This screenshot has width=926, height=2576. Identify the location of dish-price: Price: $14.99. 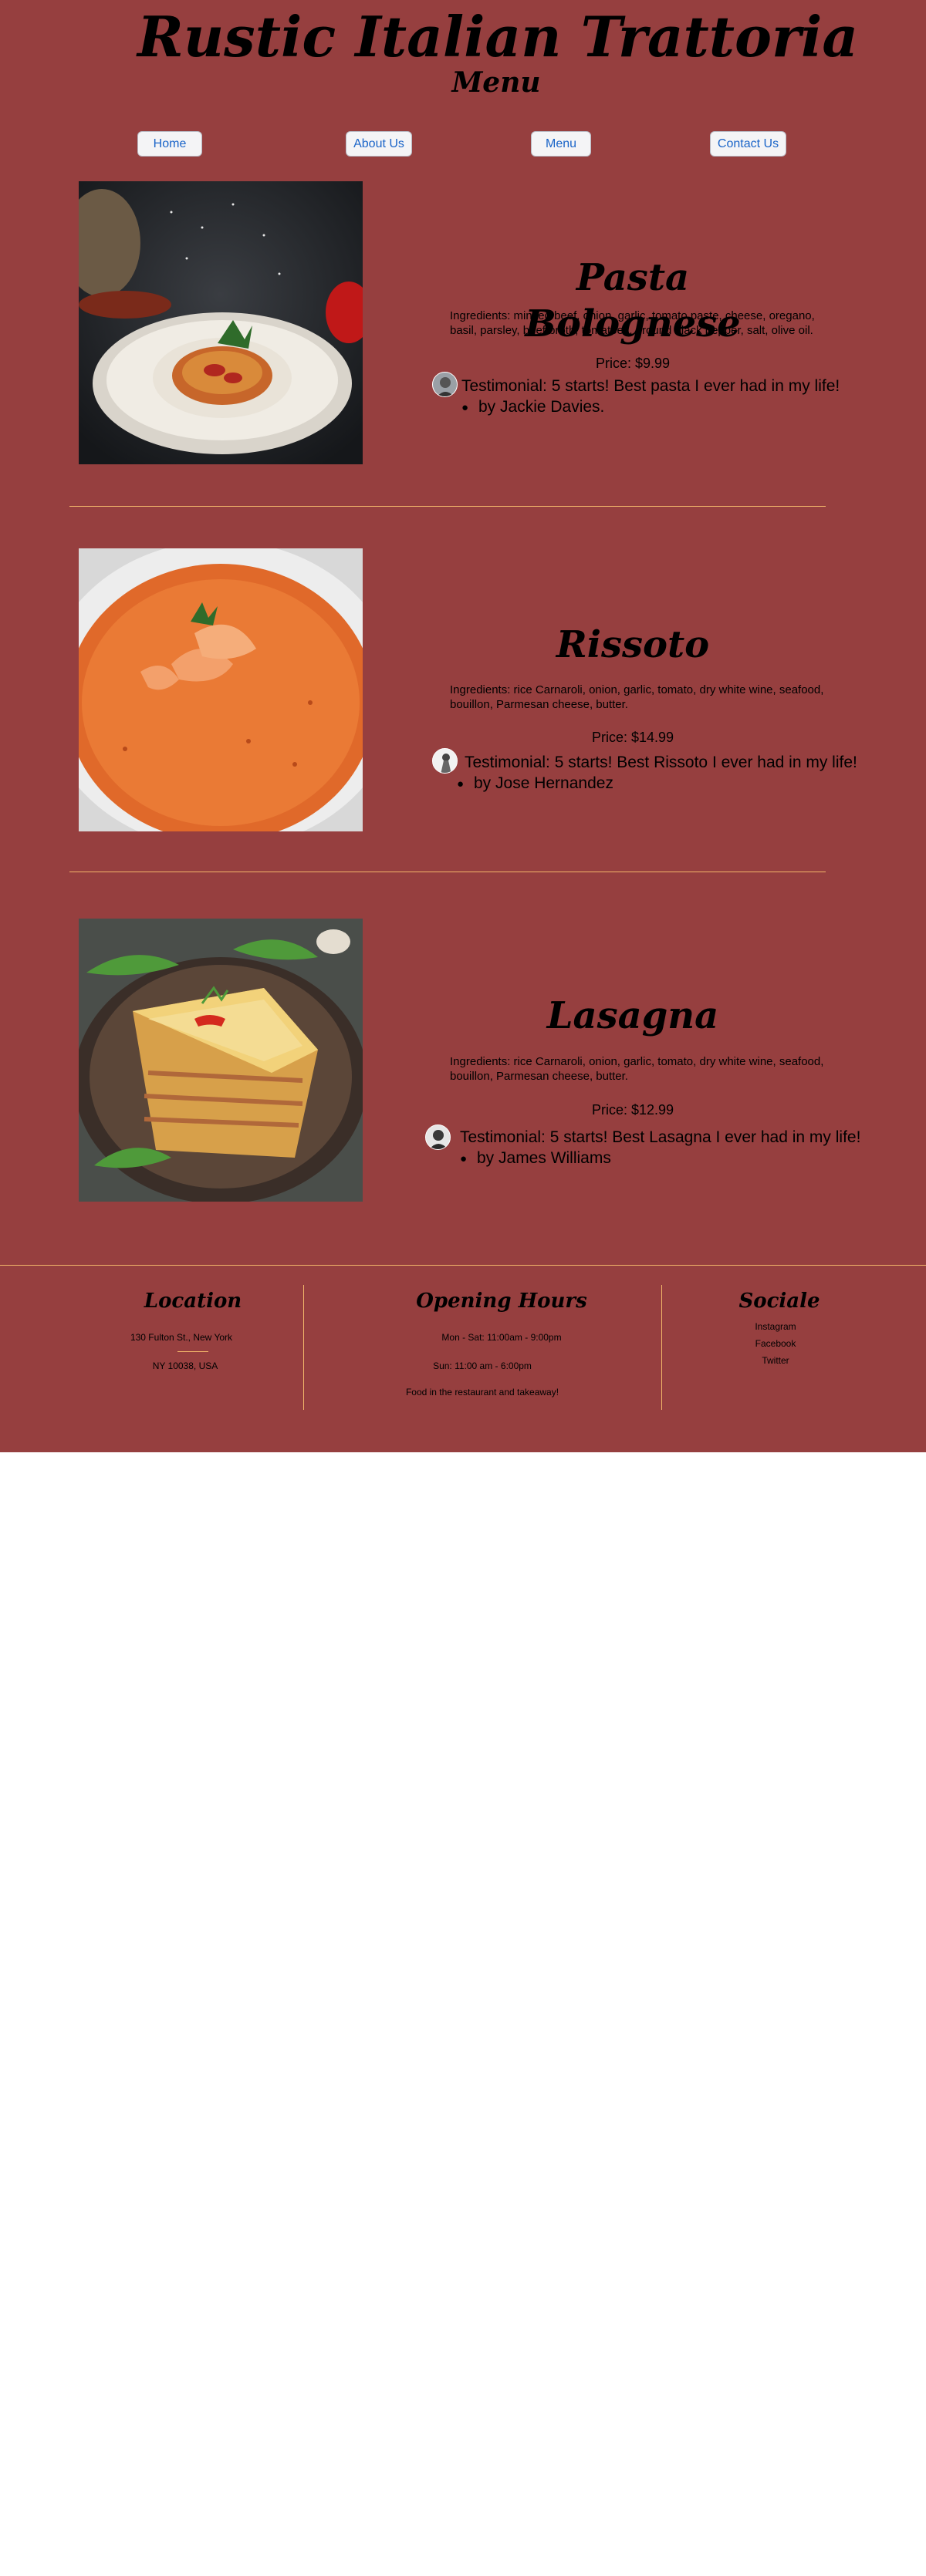
(632, 737).